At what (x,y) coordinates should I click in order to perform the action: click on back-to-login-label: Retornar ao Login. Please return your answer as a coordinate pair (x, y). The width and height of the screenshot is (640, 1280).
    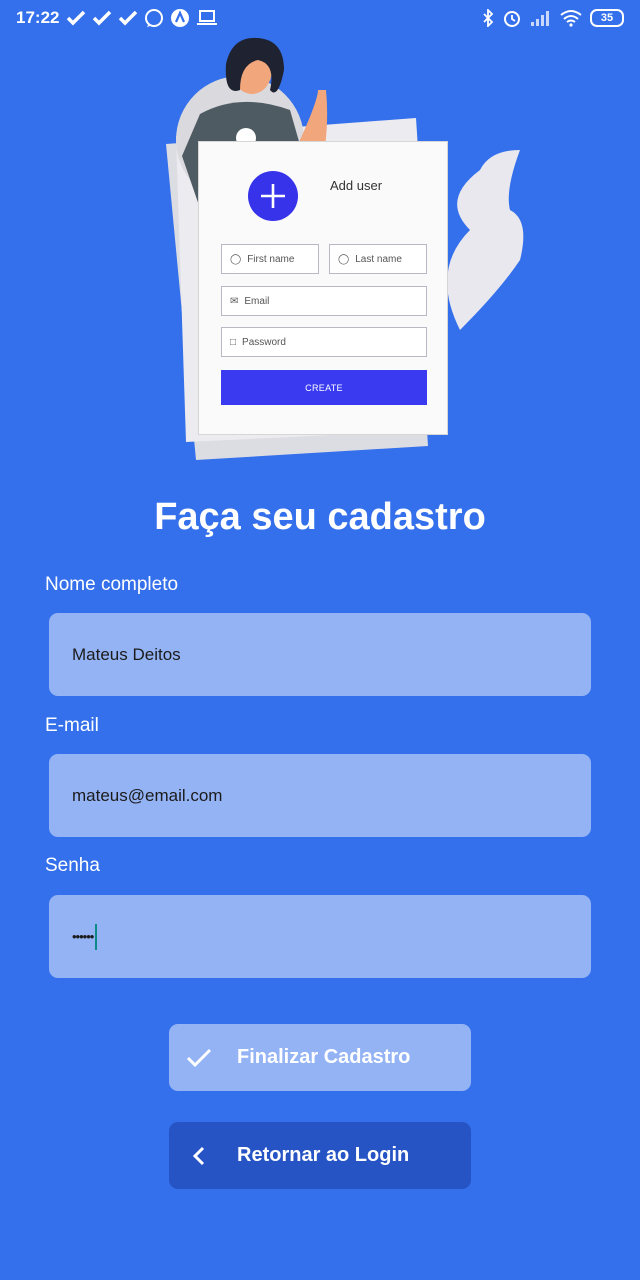
    Looking at the image, I should click on (323, 1155).